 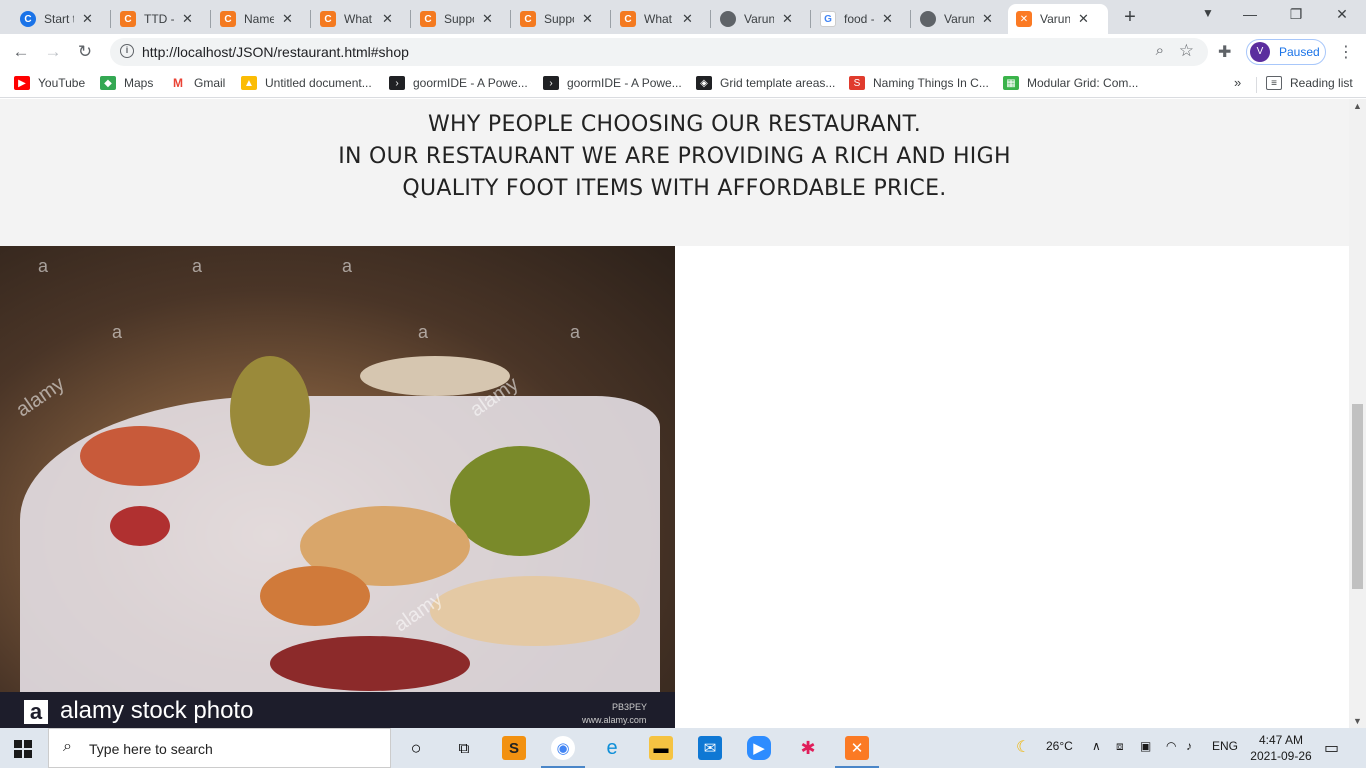 I want to click on bookmark-label: YouTube, so click(x=62, y=83).